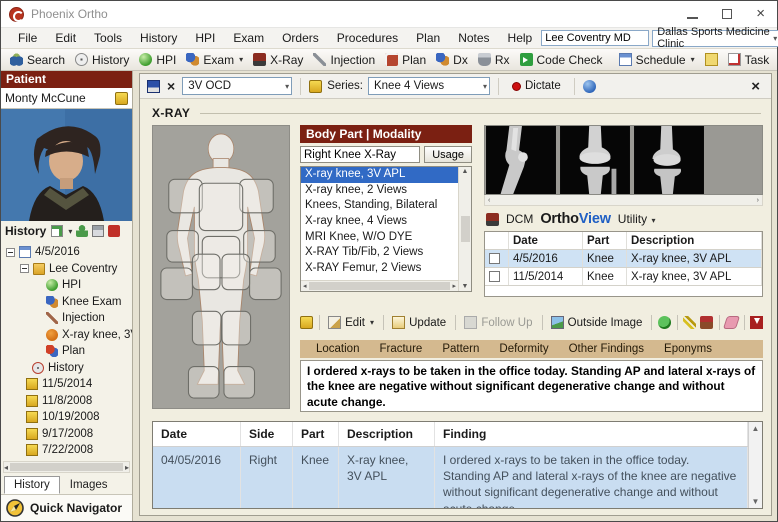 The width and height of the screenshot is (778, 522). Describe the element at coordinates (760, 13) in the screenshot. I see `close-button: ×` at that location.